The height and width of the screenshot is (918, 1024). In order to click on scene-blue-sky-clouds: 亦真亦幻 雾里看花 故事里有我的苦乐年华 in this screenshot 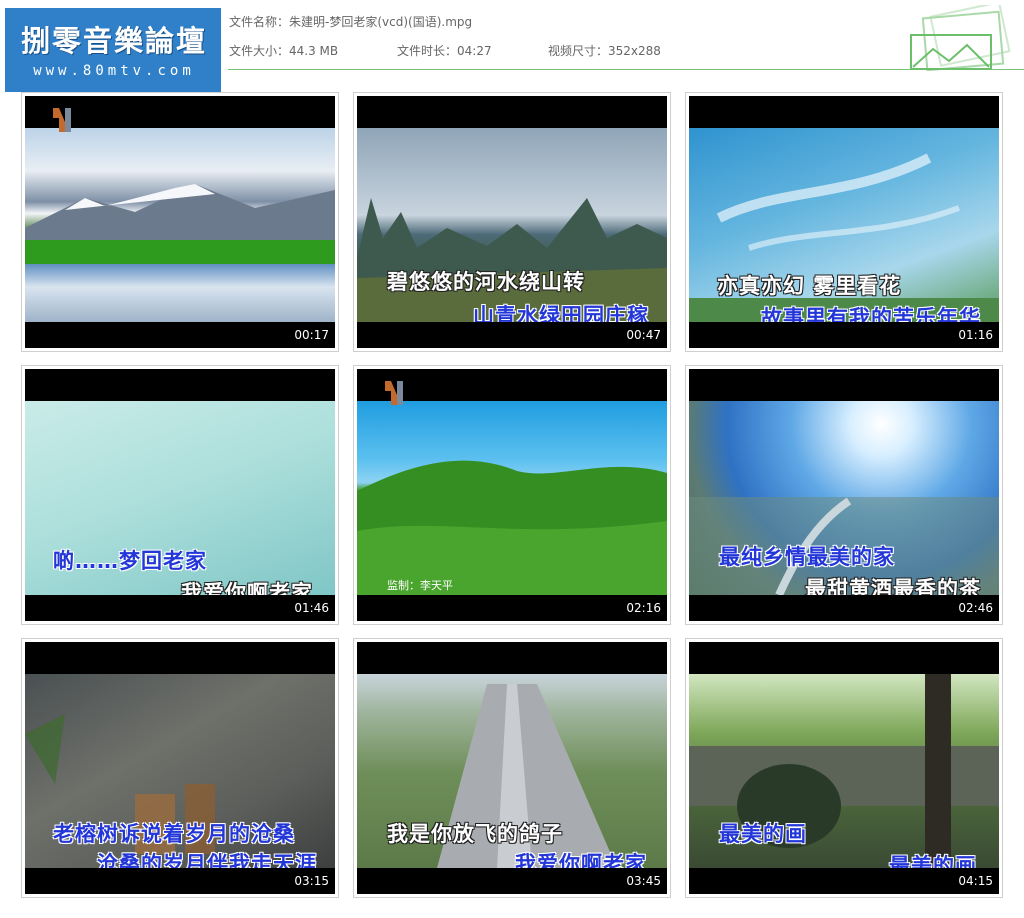, I will do `click(844, 225)`.